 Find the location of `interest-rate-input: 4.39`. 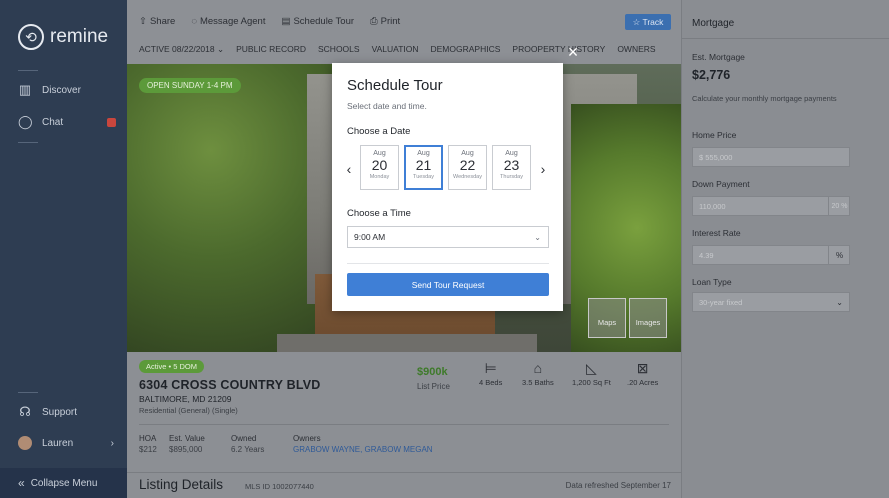

interest-rate-input: 4.39 is located at coordinates (771, 255).